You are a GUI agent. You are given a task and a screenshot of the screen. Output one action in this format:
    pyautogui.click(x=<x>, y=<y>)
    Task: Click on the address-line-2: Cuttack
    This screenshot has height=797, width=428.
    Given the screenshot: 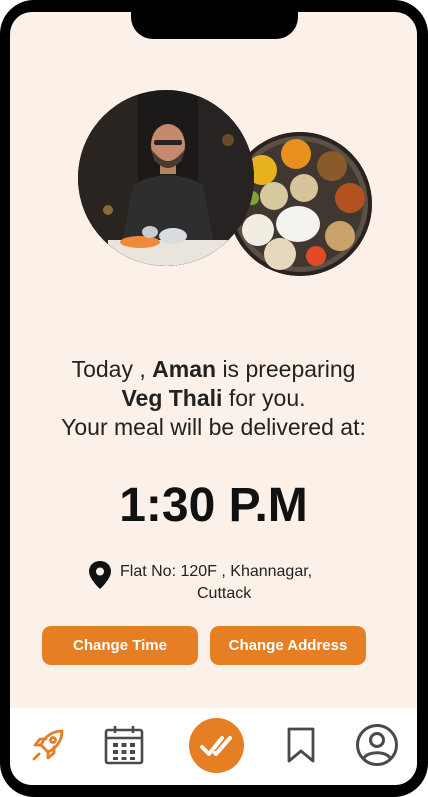 What is the action you would take?
    pyautogui.click(x=224, y=593)
    